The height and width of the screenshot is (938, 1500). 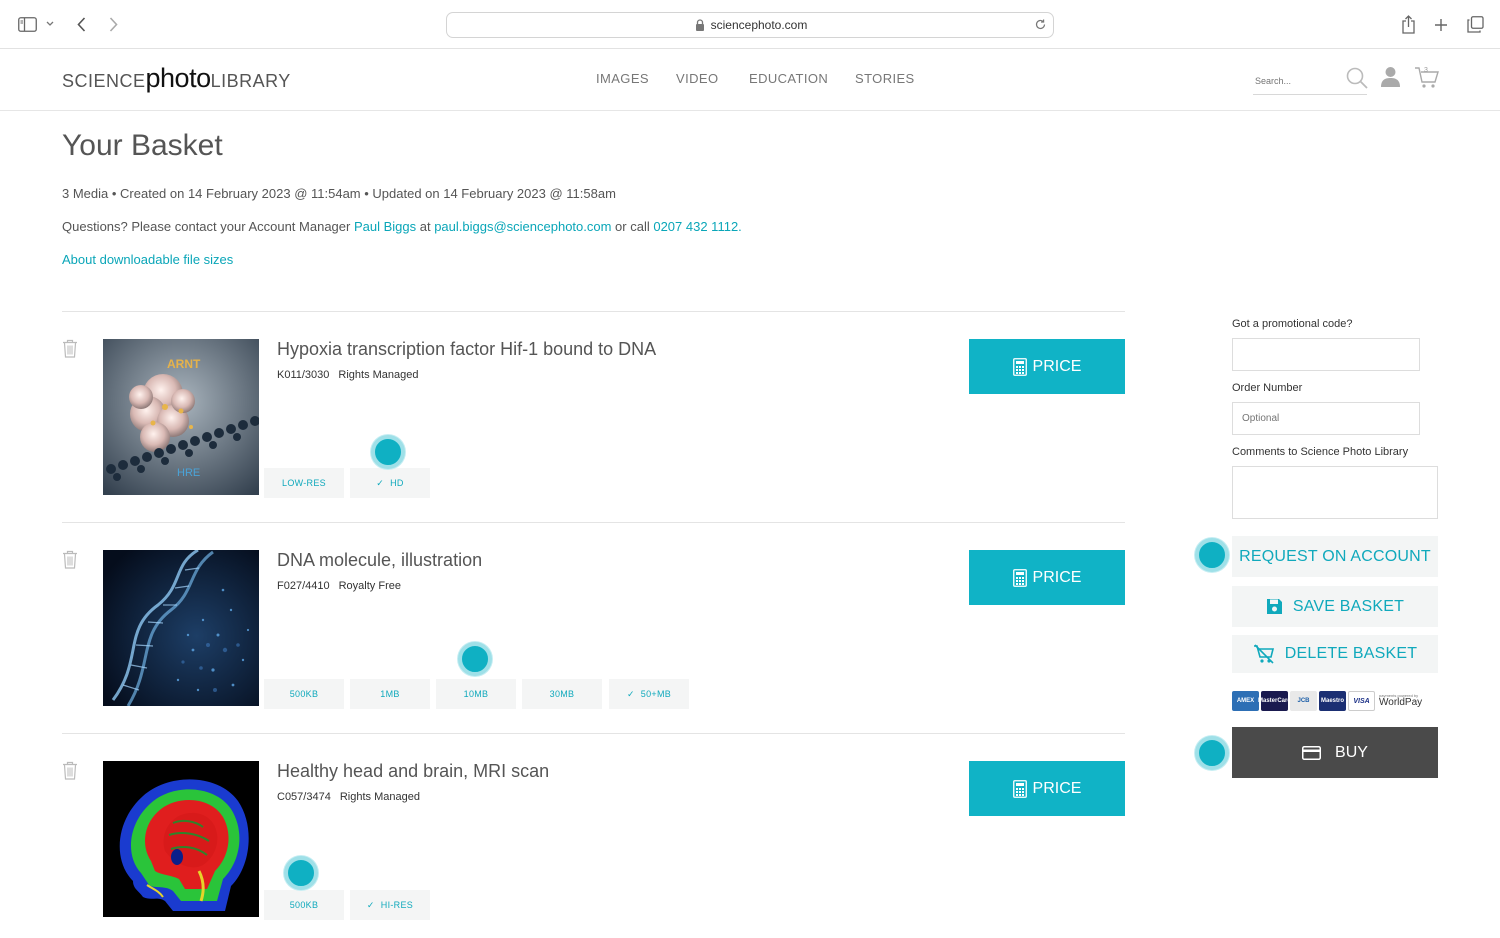 I want to click on account-icon, so click(x=1390, y=79).